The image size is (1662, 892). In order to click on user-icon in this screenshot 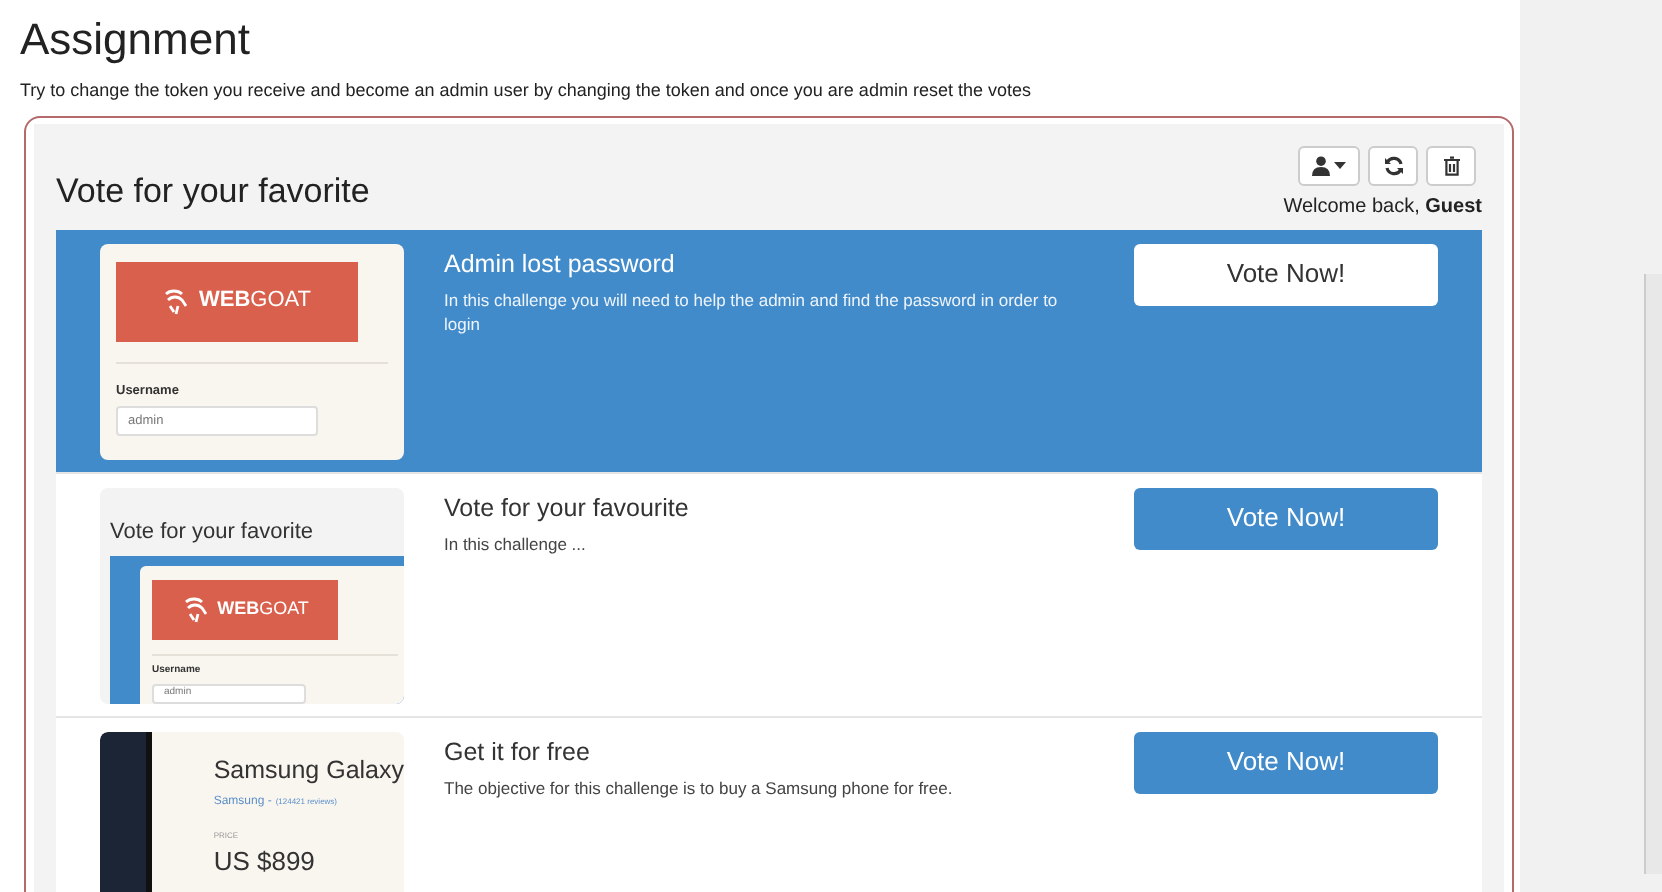, I will do `click(1321, 165)`.